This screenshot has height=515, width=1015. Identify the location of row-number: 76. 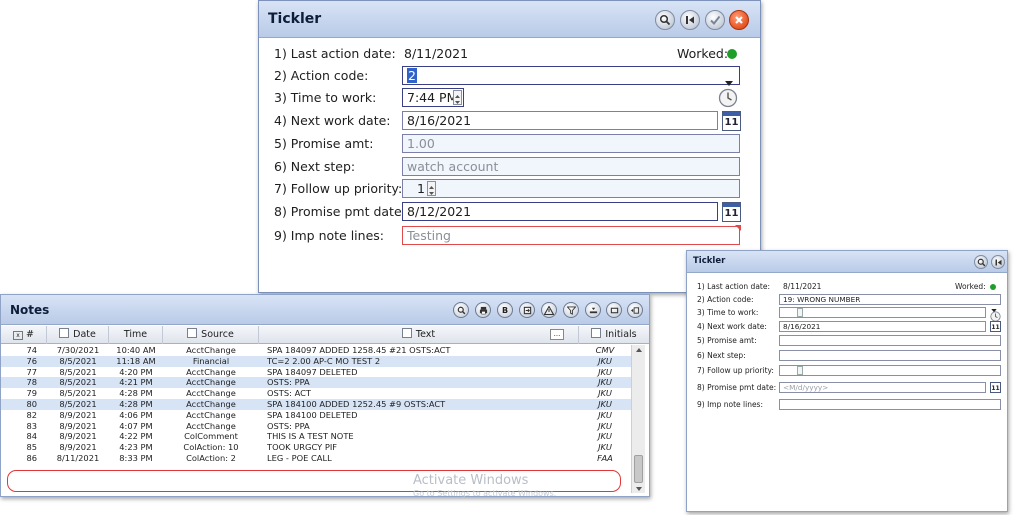
(31, 360).